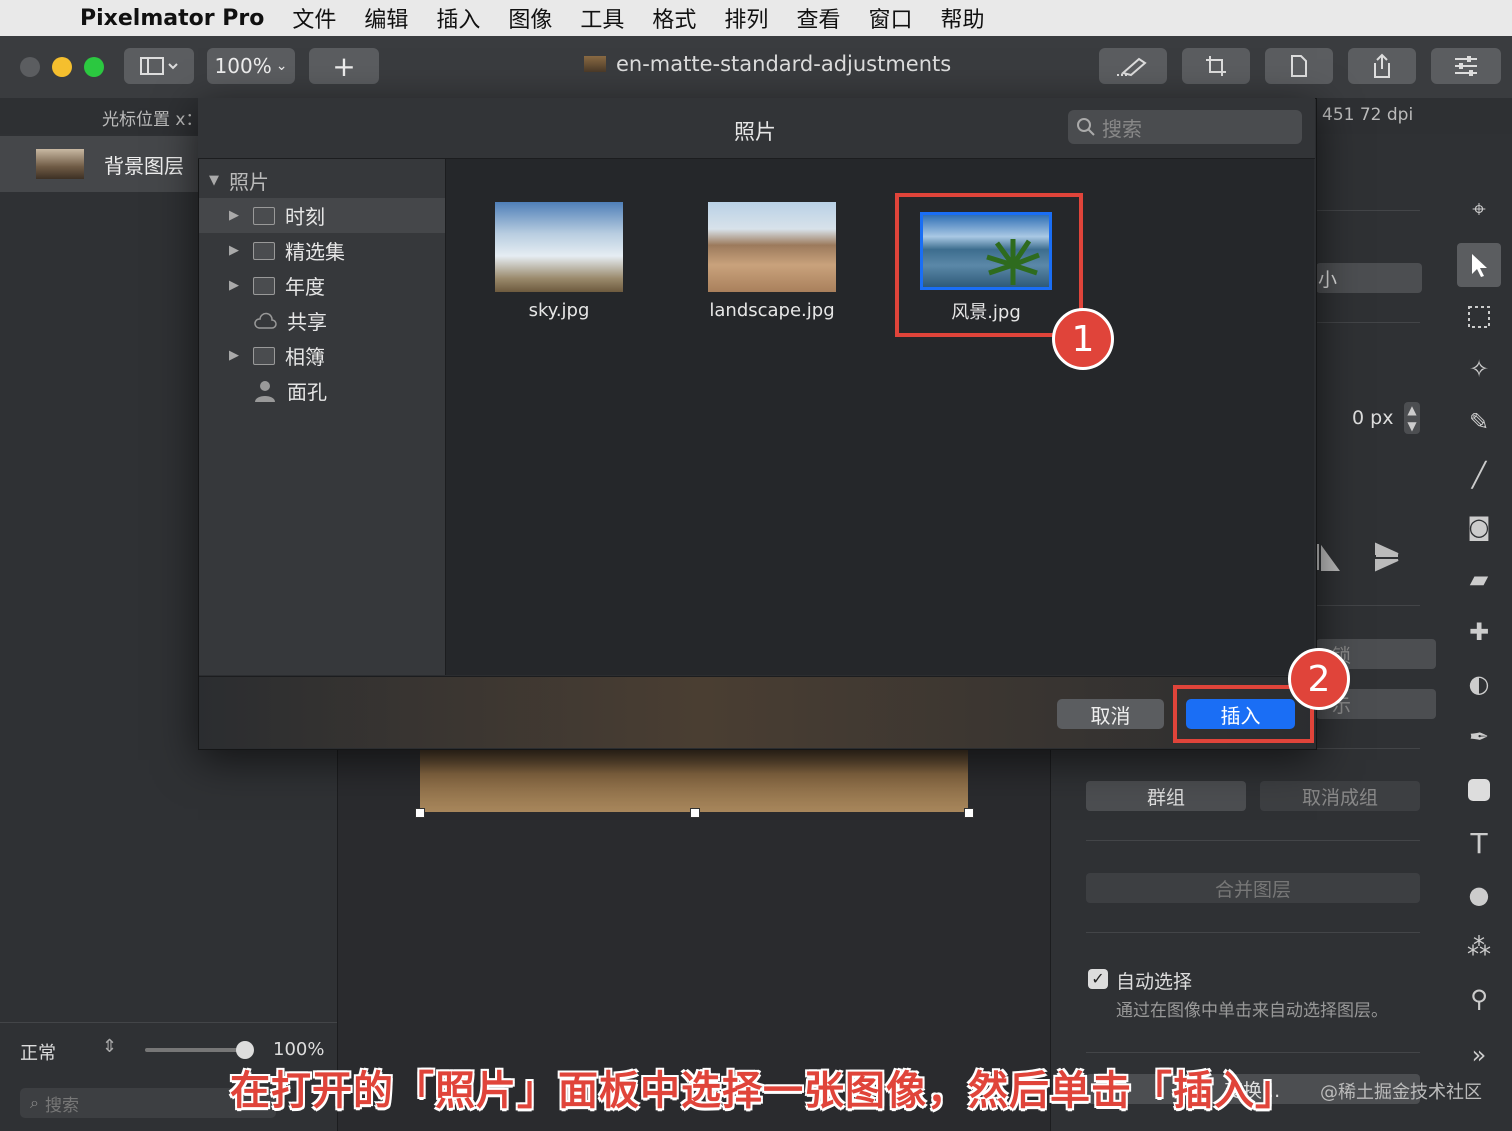  I want to click on flip-horizontal-icon, so click(1328, 557).